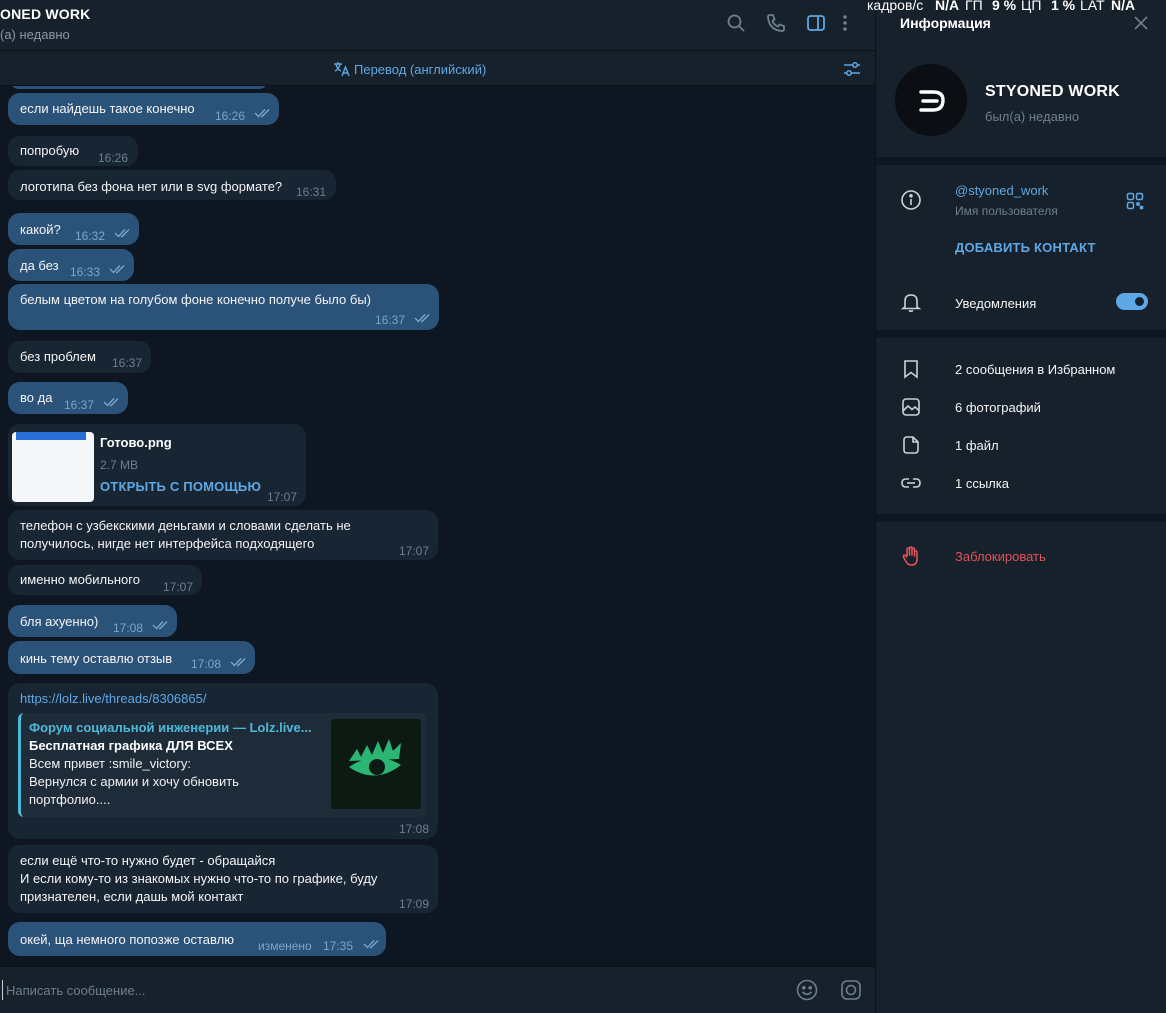  I want to click on translate-bar: Перевод (английский), so click(437, 68).